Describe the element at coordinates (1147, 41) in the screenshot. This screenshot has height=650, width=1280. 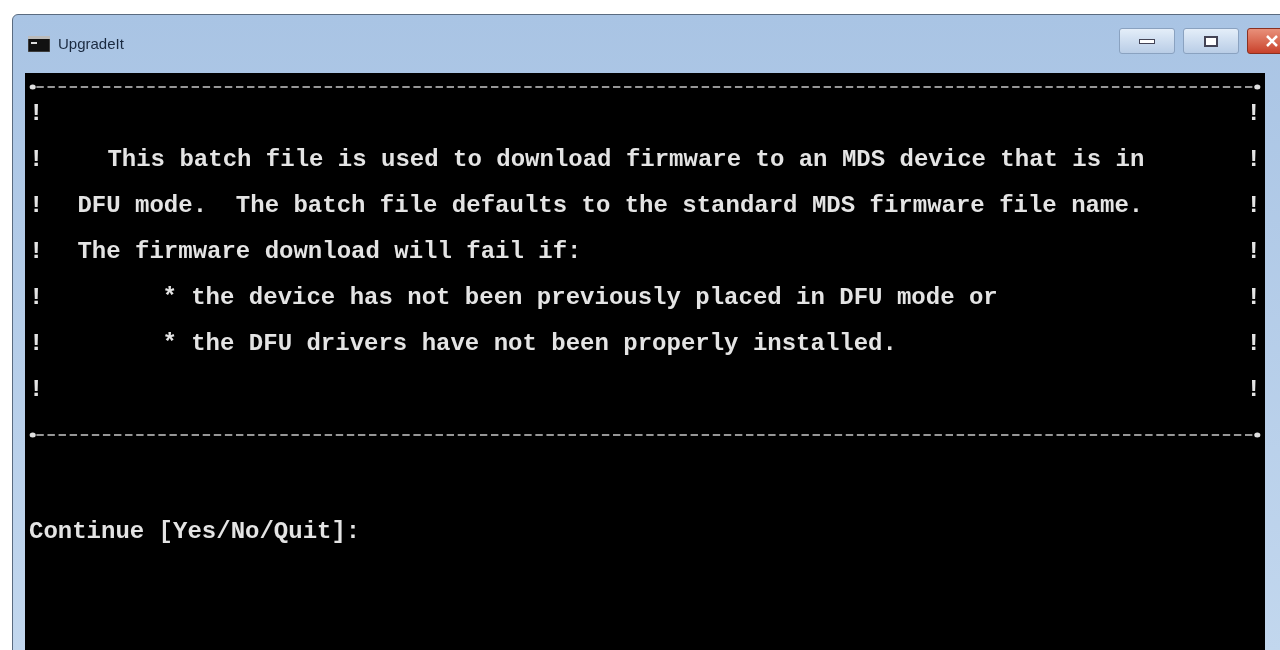
I see `minimize-button` at that location.